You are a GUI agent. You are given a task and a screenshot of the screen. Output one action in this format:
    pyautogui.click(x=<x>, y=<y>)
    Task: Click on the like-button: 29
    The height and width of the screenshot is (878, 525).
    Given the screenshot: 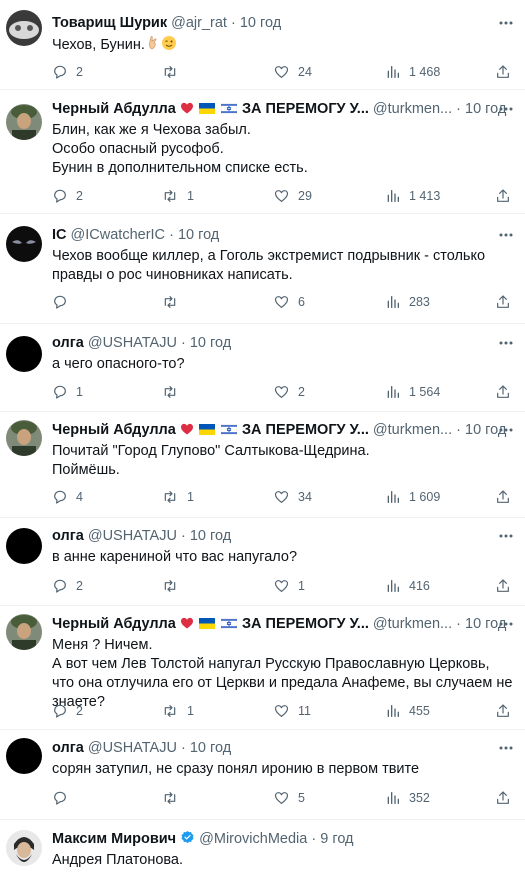 What is the action you would take?
    pyautogui.click(x=292, y=196)
    